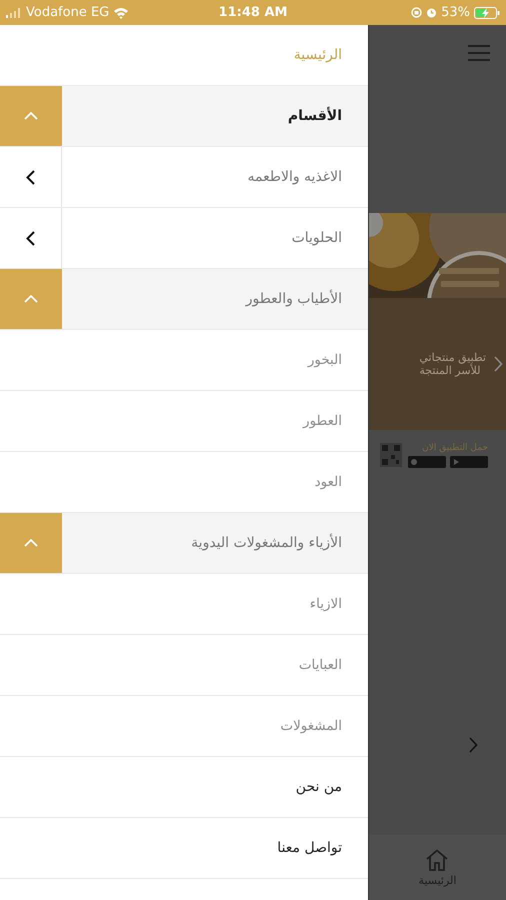  Describe the element at coordinates (184, 543) in the screenshot. I see `menu-item: الأزياء والمشغولات اليدوية` at that location.